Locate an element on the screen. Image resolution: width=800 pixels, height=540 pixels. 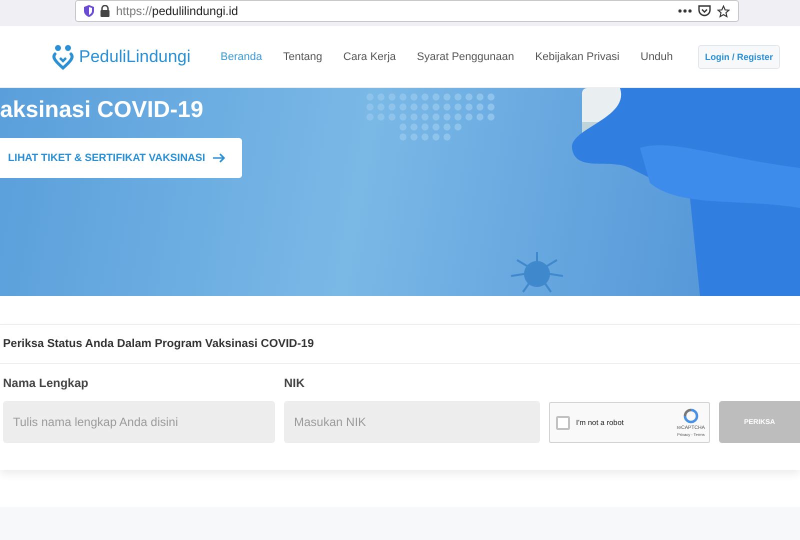
captcha-checkbox is located at coordinates (563, 423).